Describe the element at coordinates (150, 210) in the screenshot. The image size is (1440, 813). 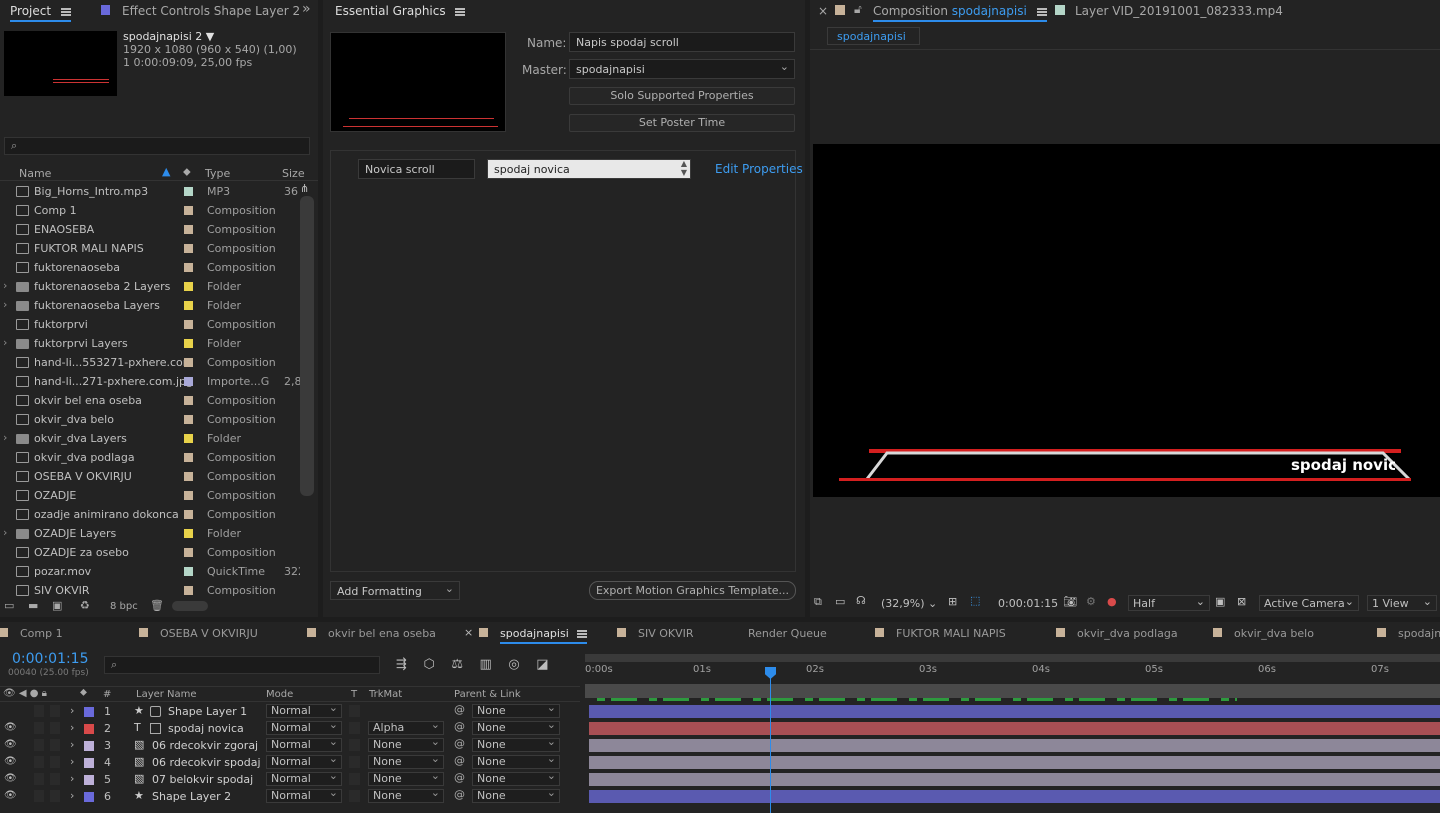
I see `project-item: Comp 1 Composition` at that location.